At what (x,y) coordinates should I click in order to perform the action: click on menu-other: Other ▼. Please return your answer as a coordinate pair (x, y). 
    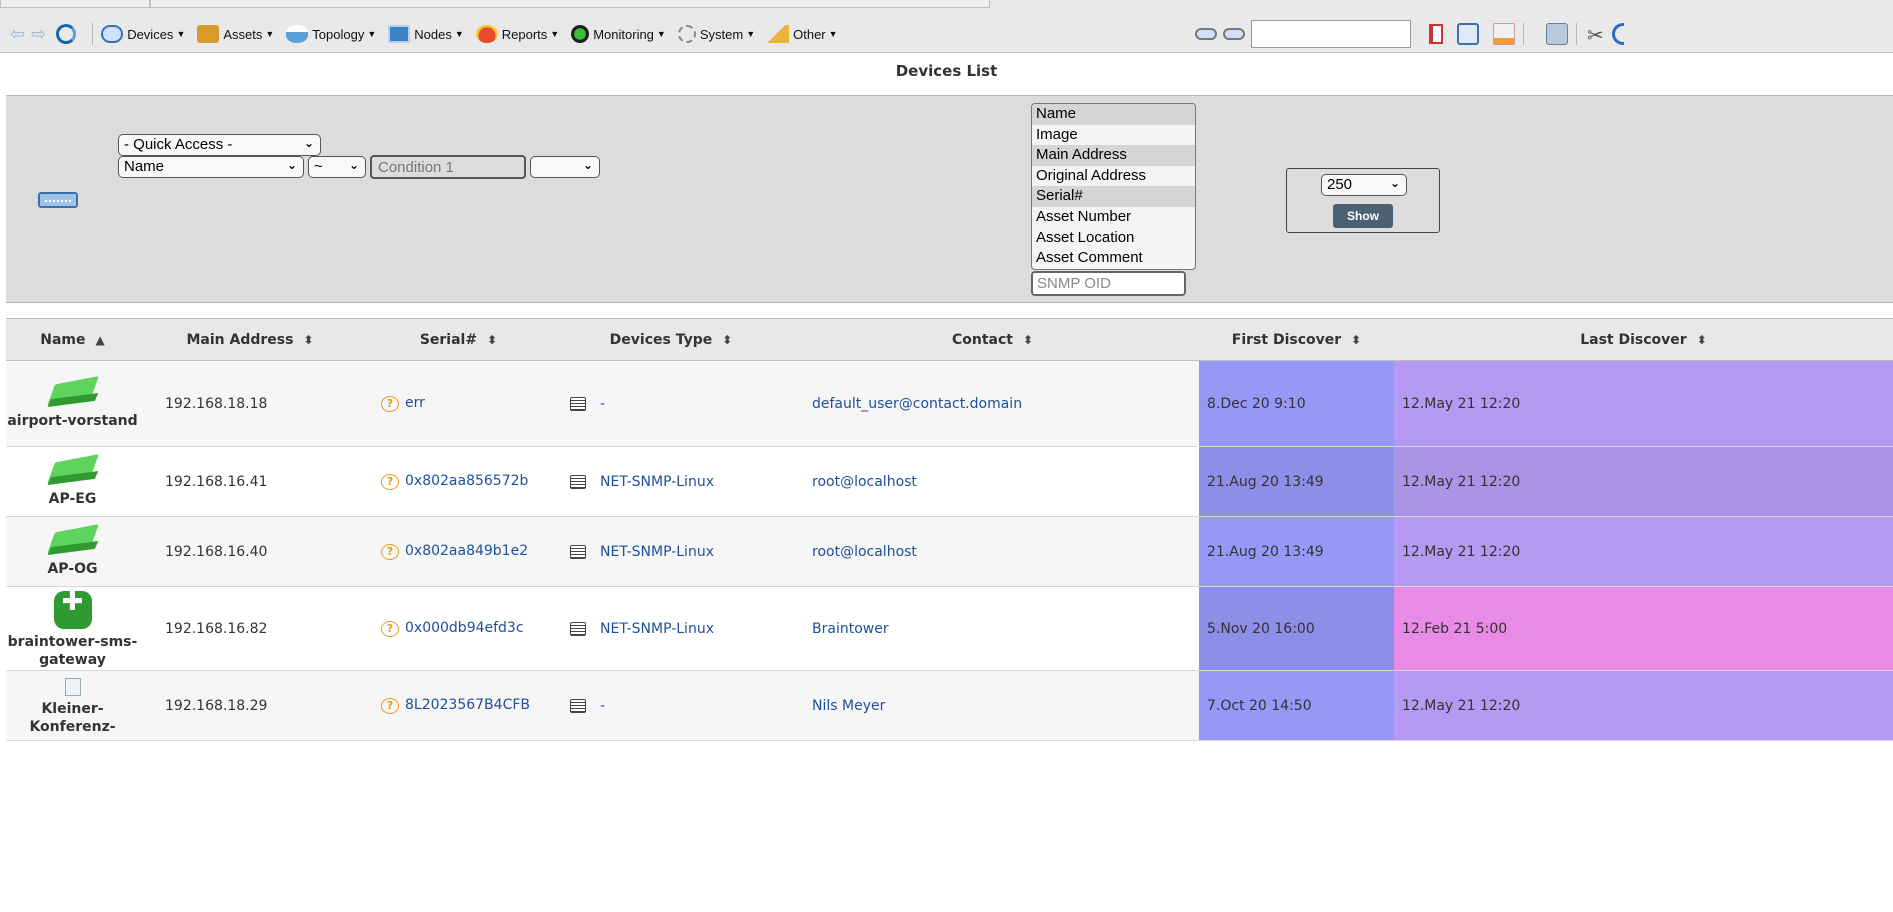
    Looking at the image, I should click on (802, 34).